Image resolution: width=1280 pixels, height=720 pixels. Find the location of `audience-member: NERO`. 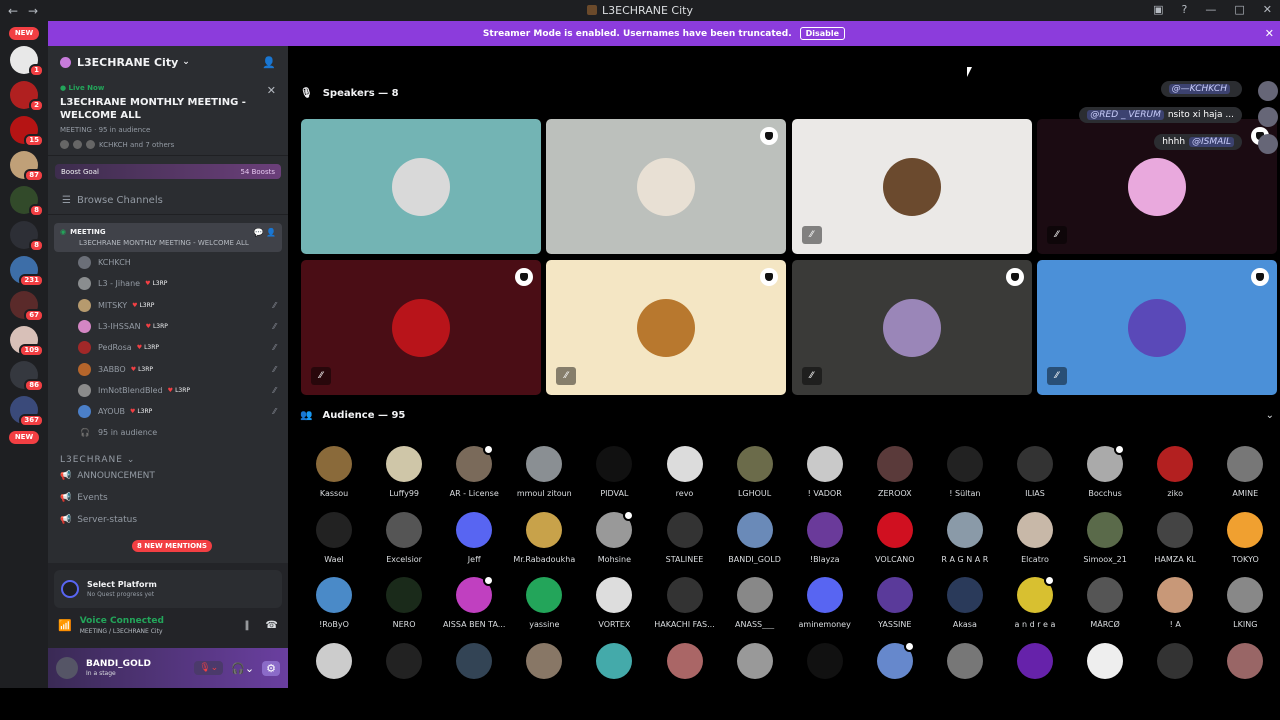

audience-member: NERO is located at coordinates (404, 603).